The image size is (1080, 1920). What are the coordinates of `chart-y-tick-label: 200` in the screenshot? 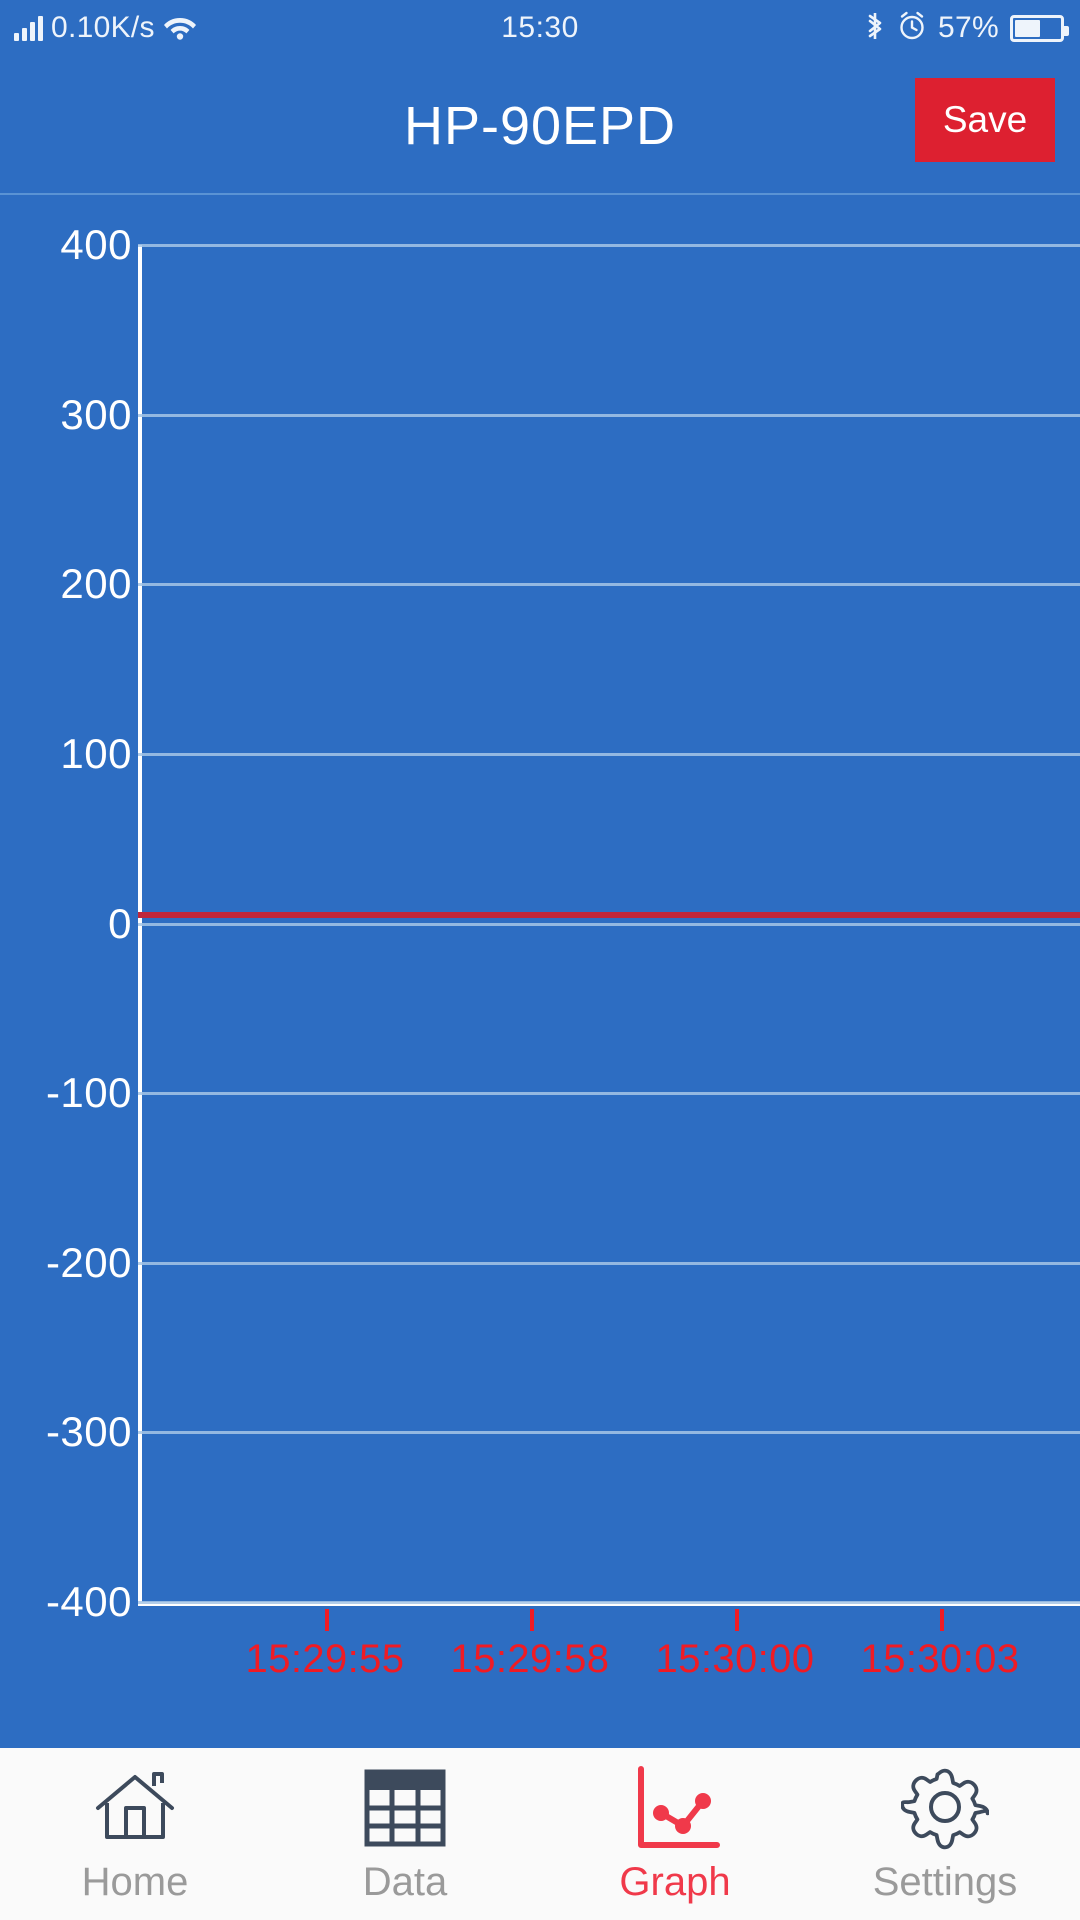 It's located at (96, 584).